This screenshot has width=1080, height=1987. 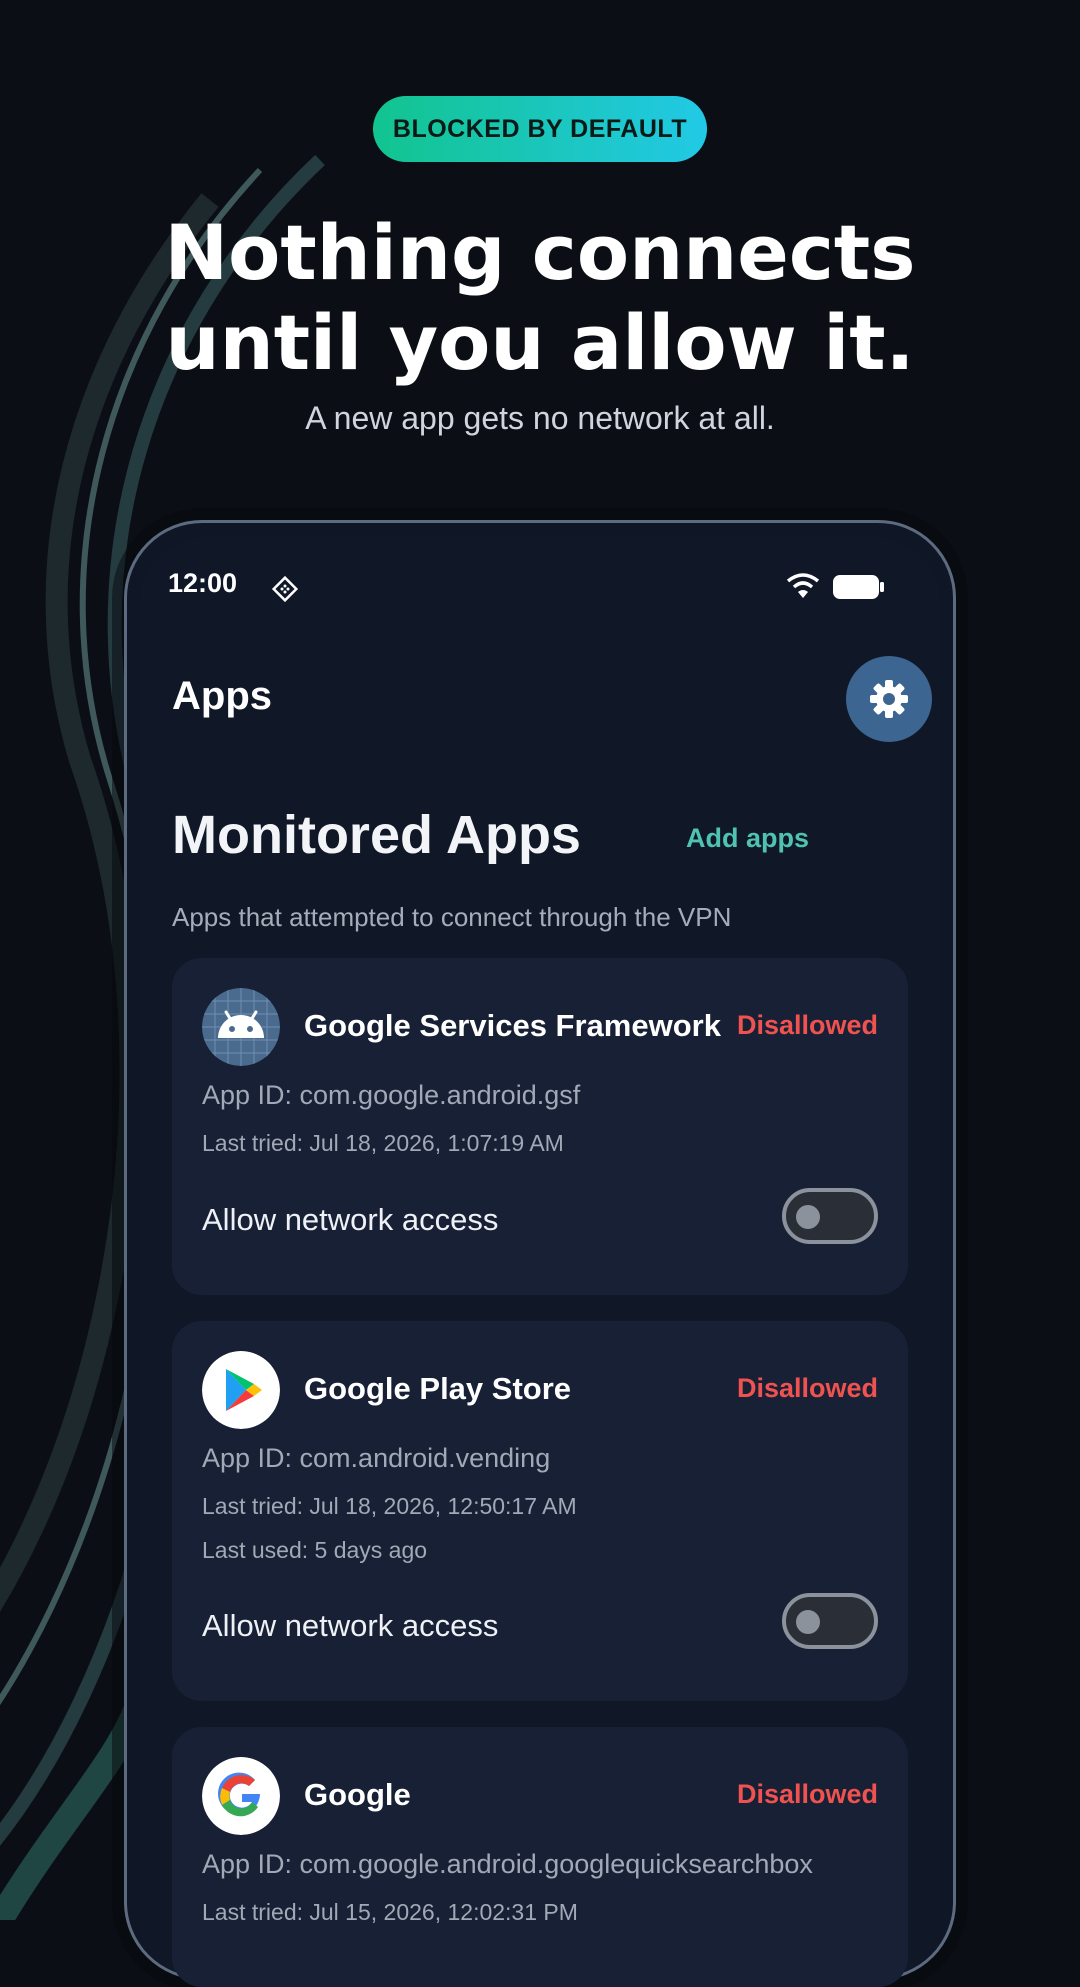 What do you see at coordinates (747, 838) in the screenshot?
I see `add-apps-button: Add apps` at bounding box center [747, 838].